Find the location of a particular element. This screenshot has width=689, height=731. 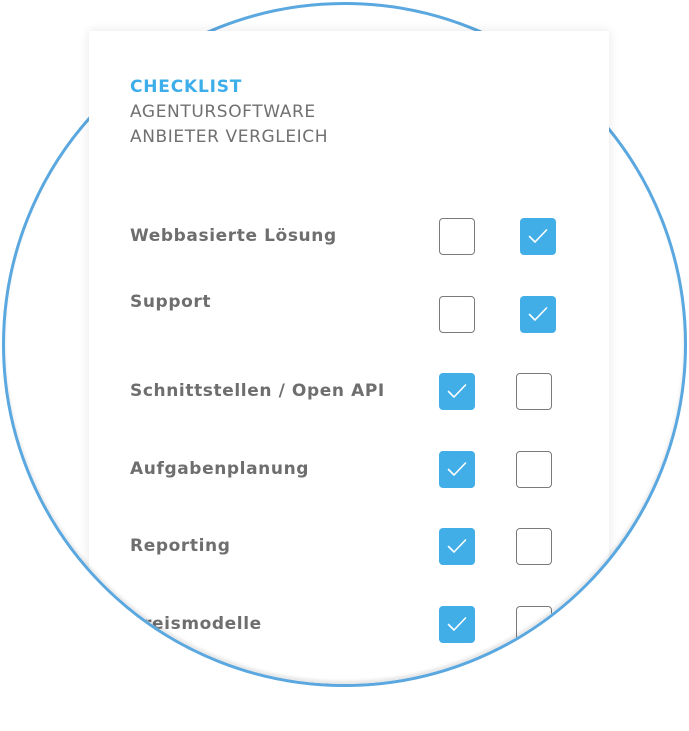

checklist-row: Schnittstellen / Open API is located at coordinates (350, 393).